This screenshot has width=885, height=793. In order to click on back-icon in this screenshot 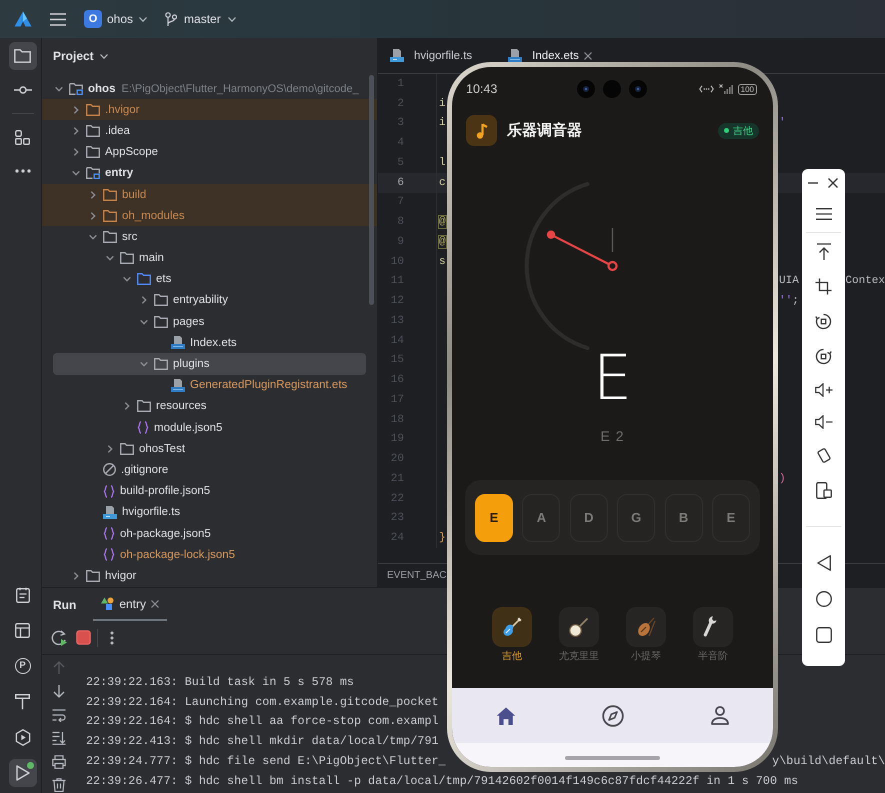, I will do `click(823, 563)`.